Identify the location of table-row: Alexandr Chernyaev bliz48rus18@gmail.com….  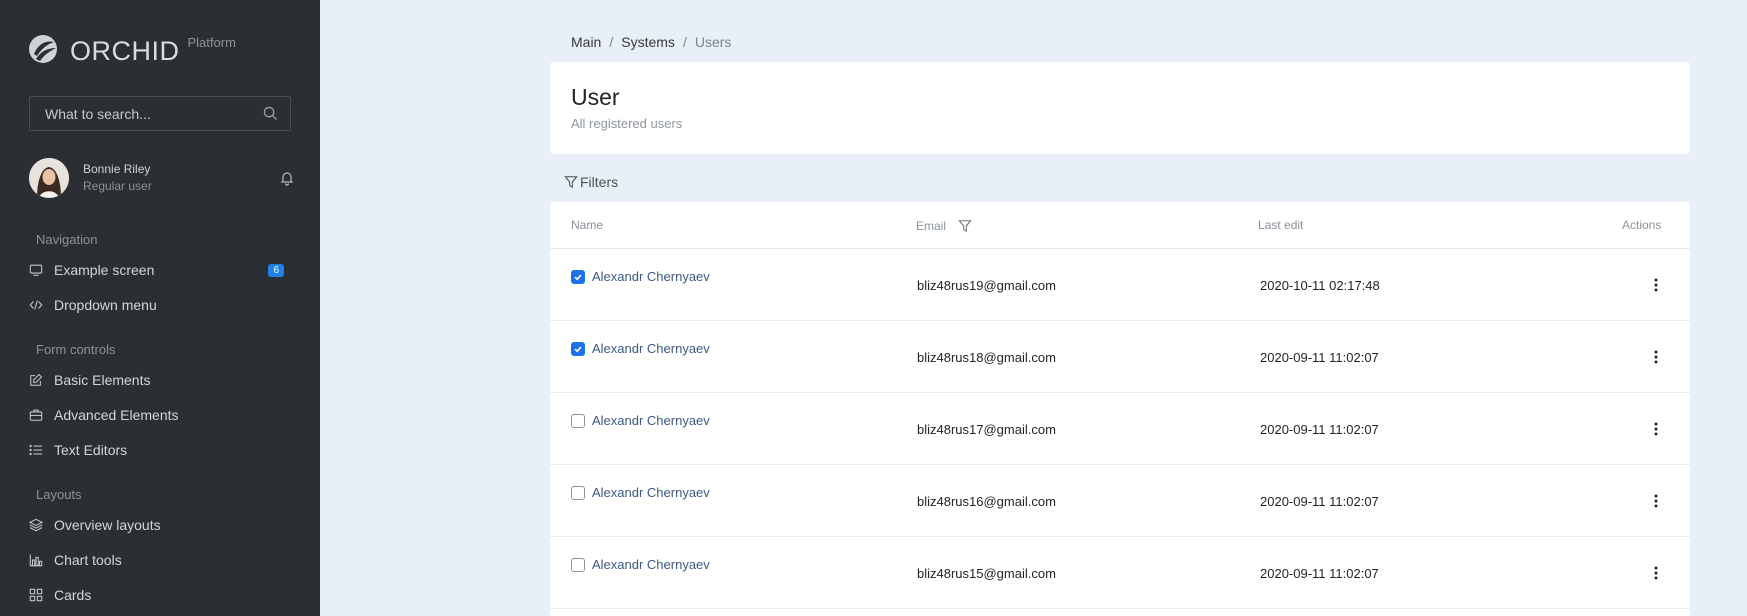
(1120, 357).